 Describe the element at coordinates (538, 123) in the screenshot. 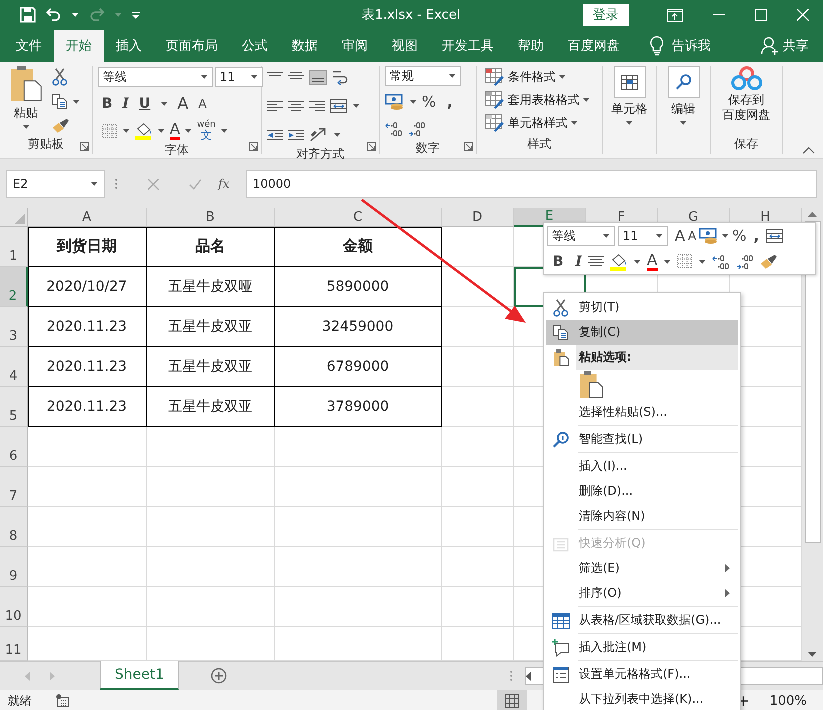

I see `styles-menu-button: 单元格样式` at that location.